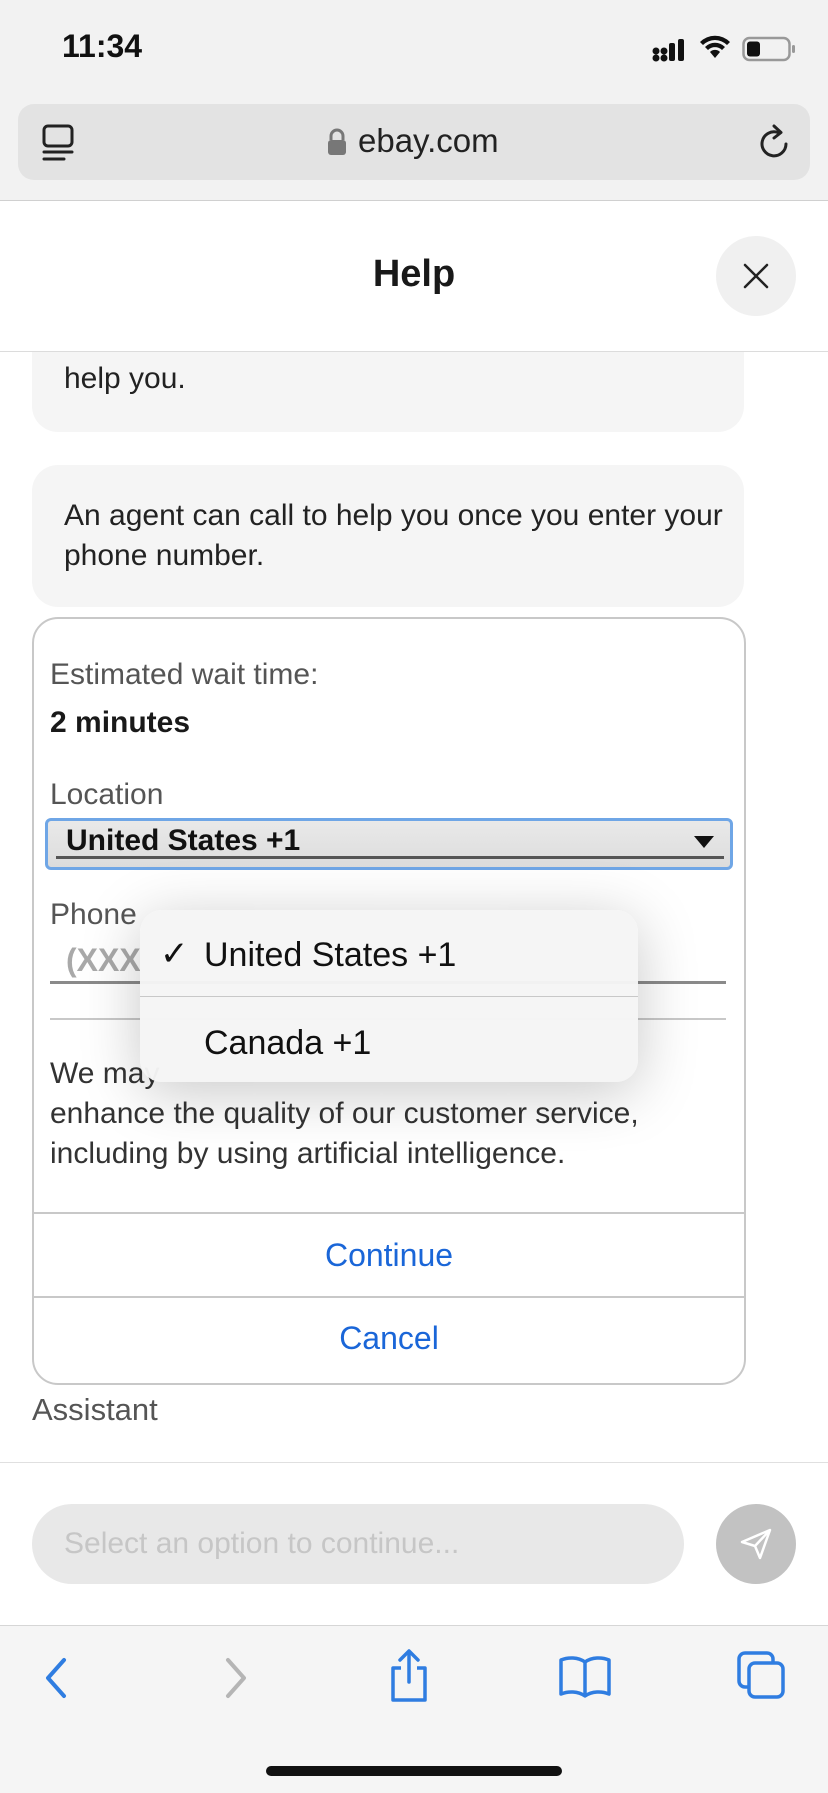 This screenshot has height=1793, width=828. I want to click on chevron-down-icon, so click(704, 842).